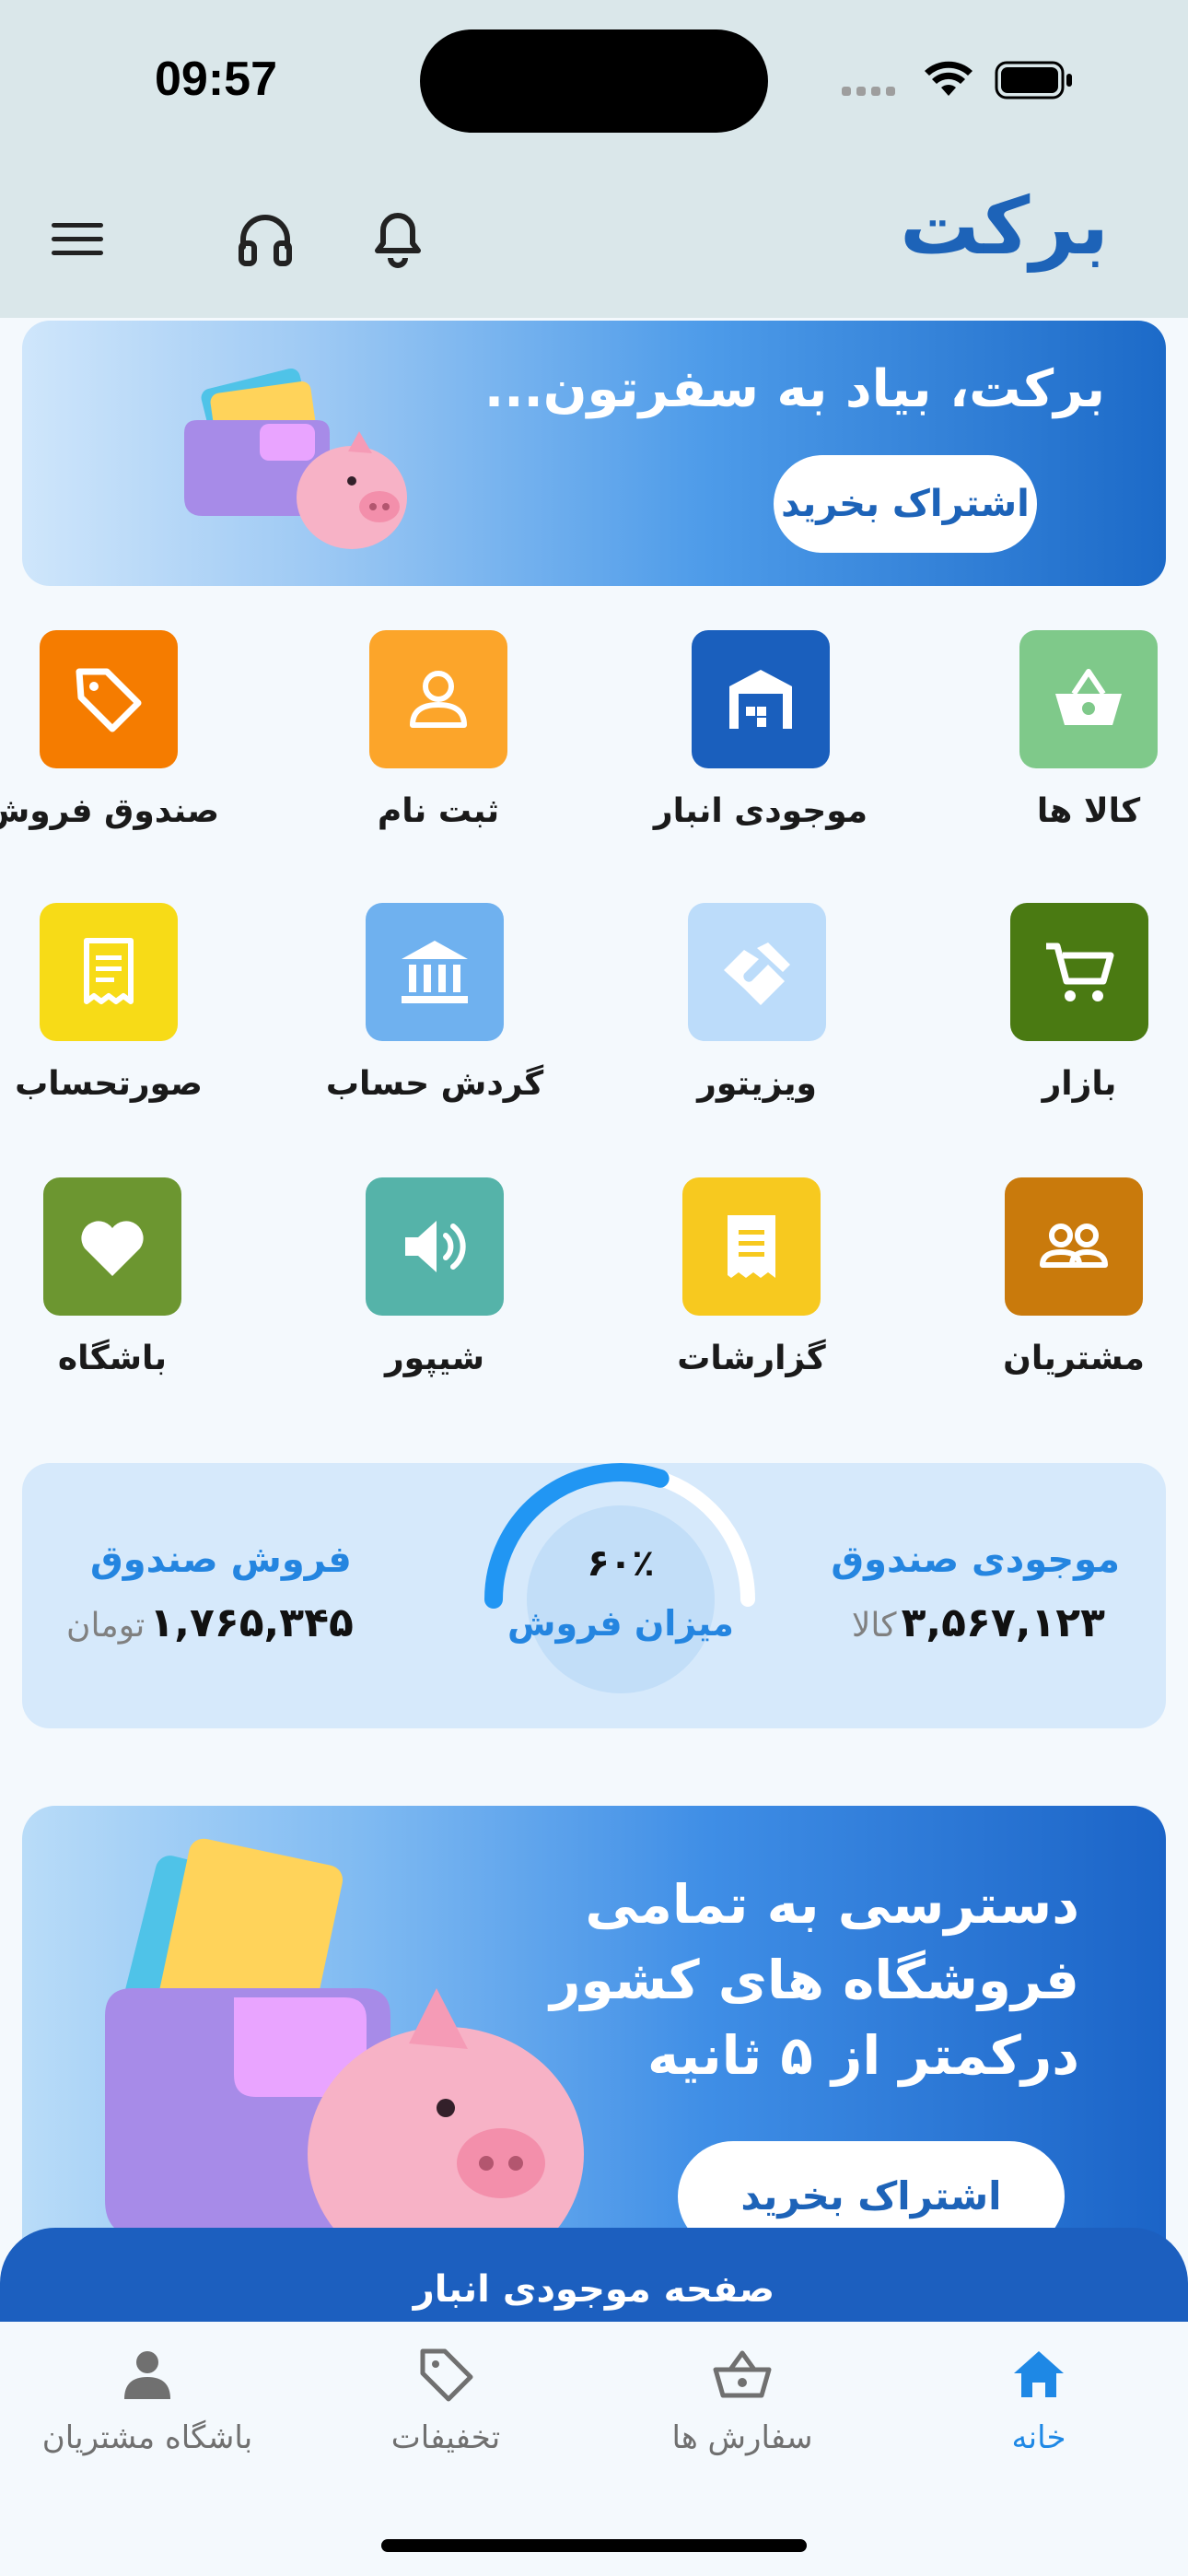 The height and width of the screenshot is (2576, 1188). What do you see at coordinates (109, 1084) in the screenshot?
I see `grid-label: صورتحساب` at bounding box center [109, 1084].